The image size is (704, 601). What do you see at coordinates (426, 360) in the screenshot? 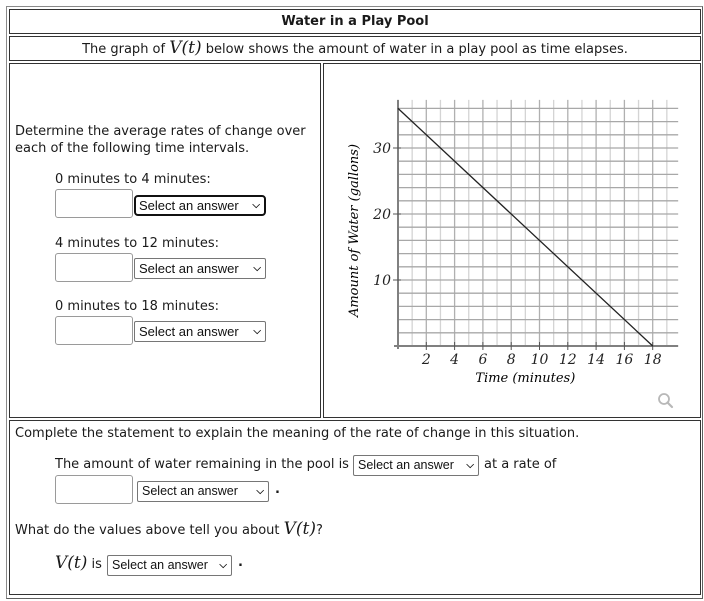
I see `x-tick-label: 2` at bounding box center [426, 360].